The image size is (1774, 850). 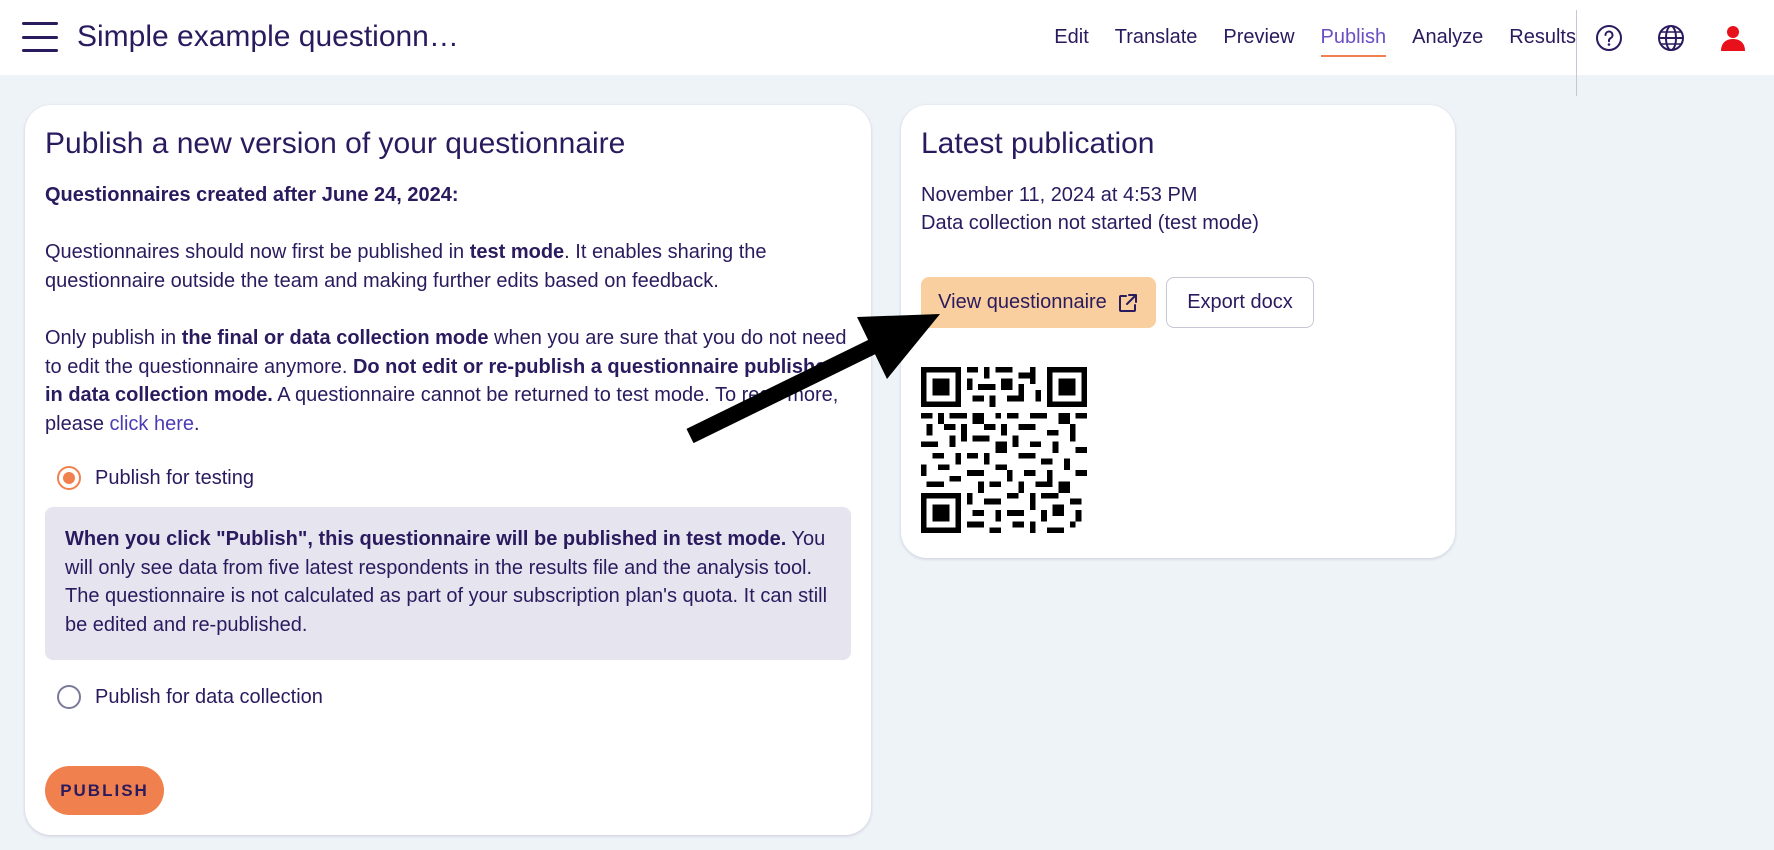 I want to click on tab-results: Results, so click(x=1542, y=37).